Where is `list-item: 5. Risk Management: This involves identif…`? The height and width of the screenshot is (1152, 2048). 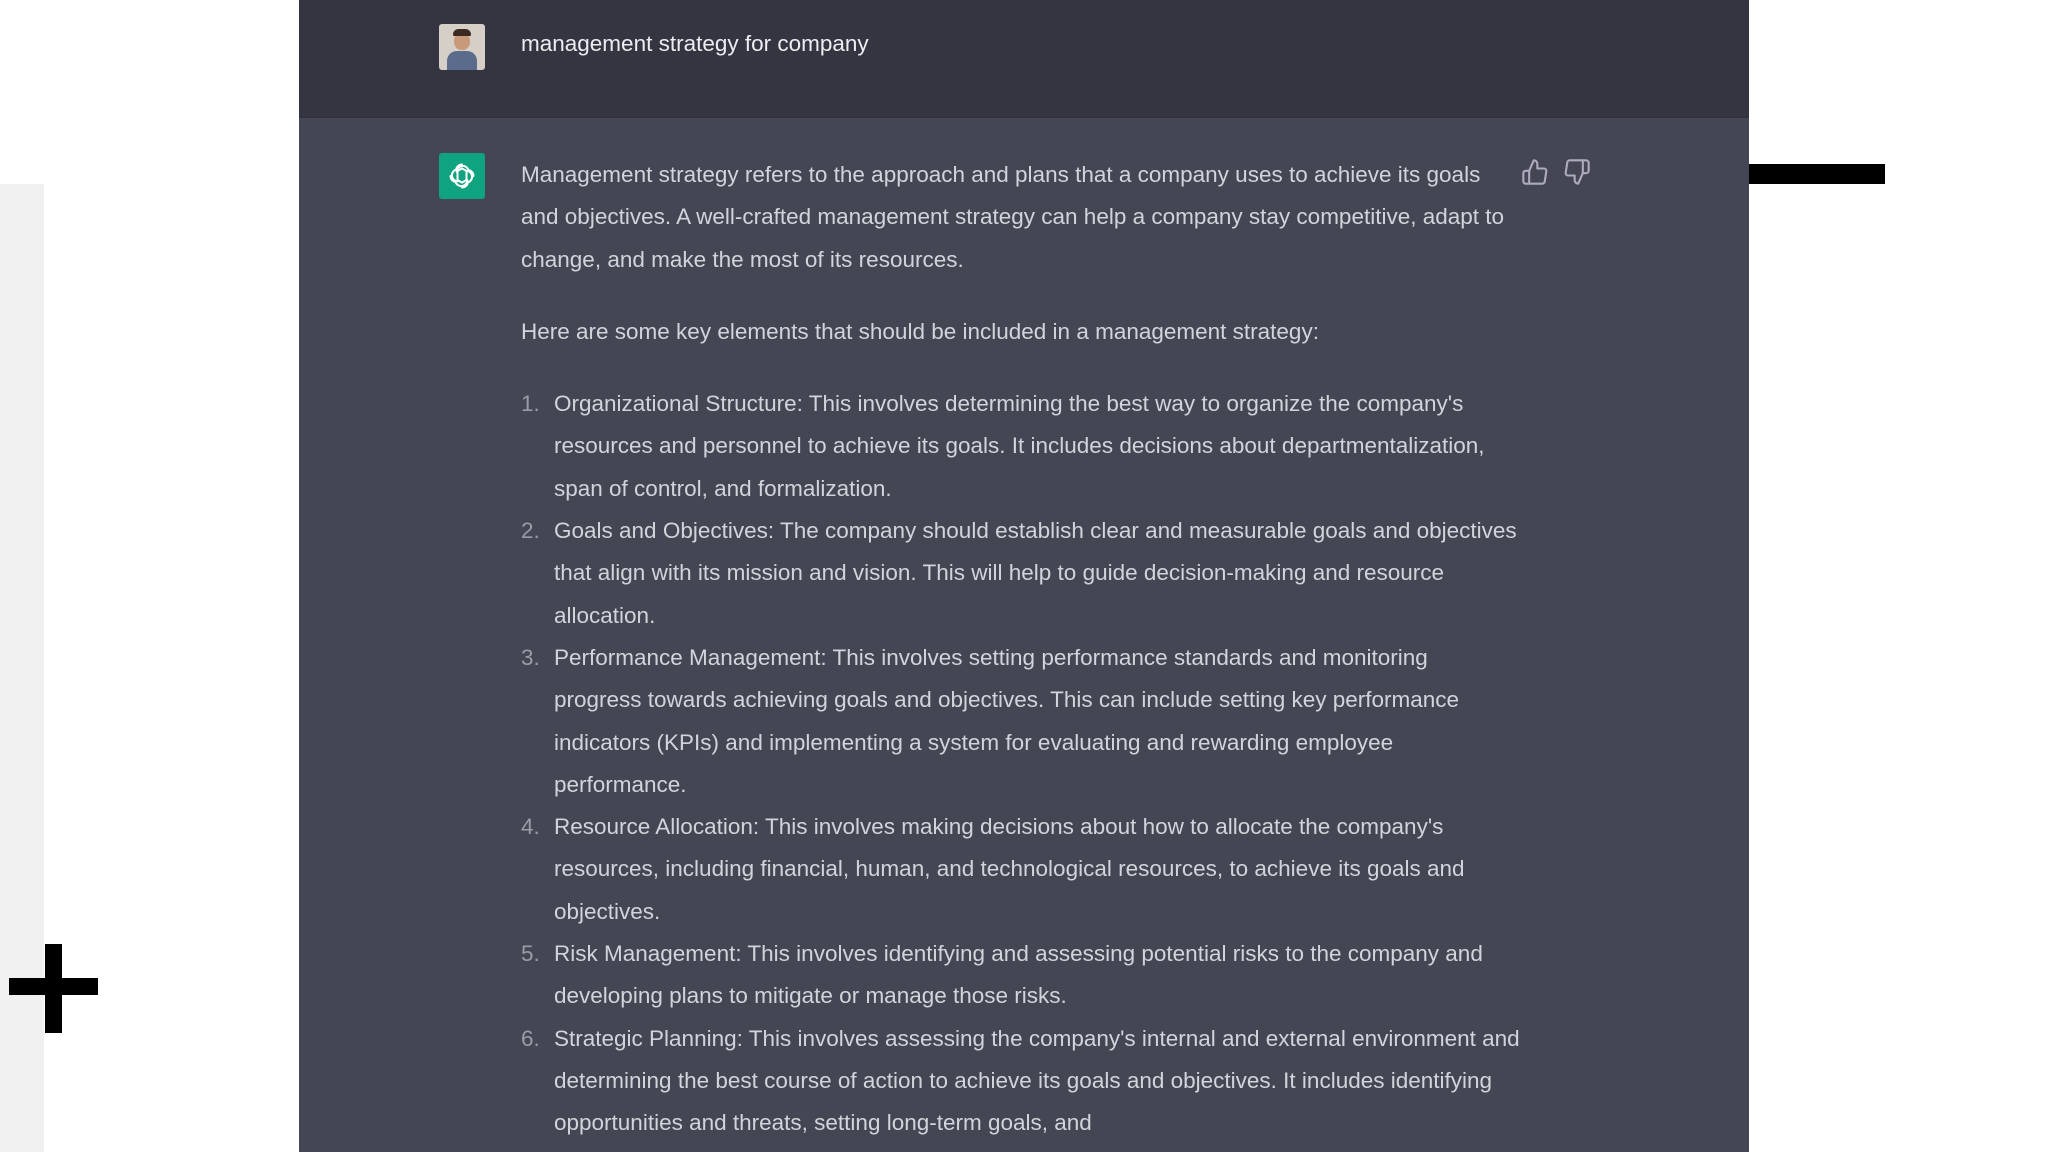
list-item: 5. Risk Management: This involves identif… is located at coordinates (1021, 975).